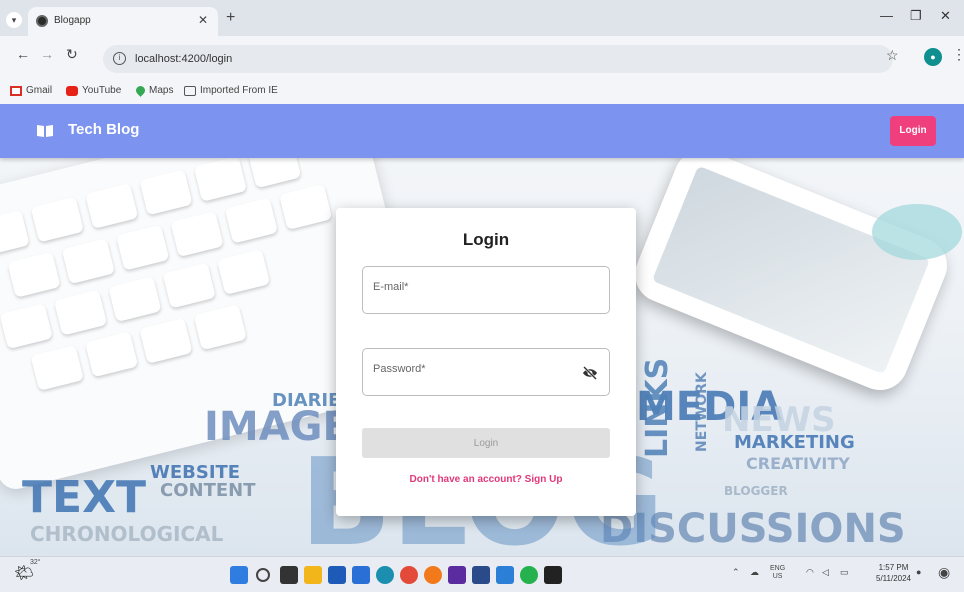  What do you see at coordinates (16, 90) in the screenshot?
I see `gmail-icon` at bounding box center [16, 90].